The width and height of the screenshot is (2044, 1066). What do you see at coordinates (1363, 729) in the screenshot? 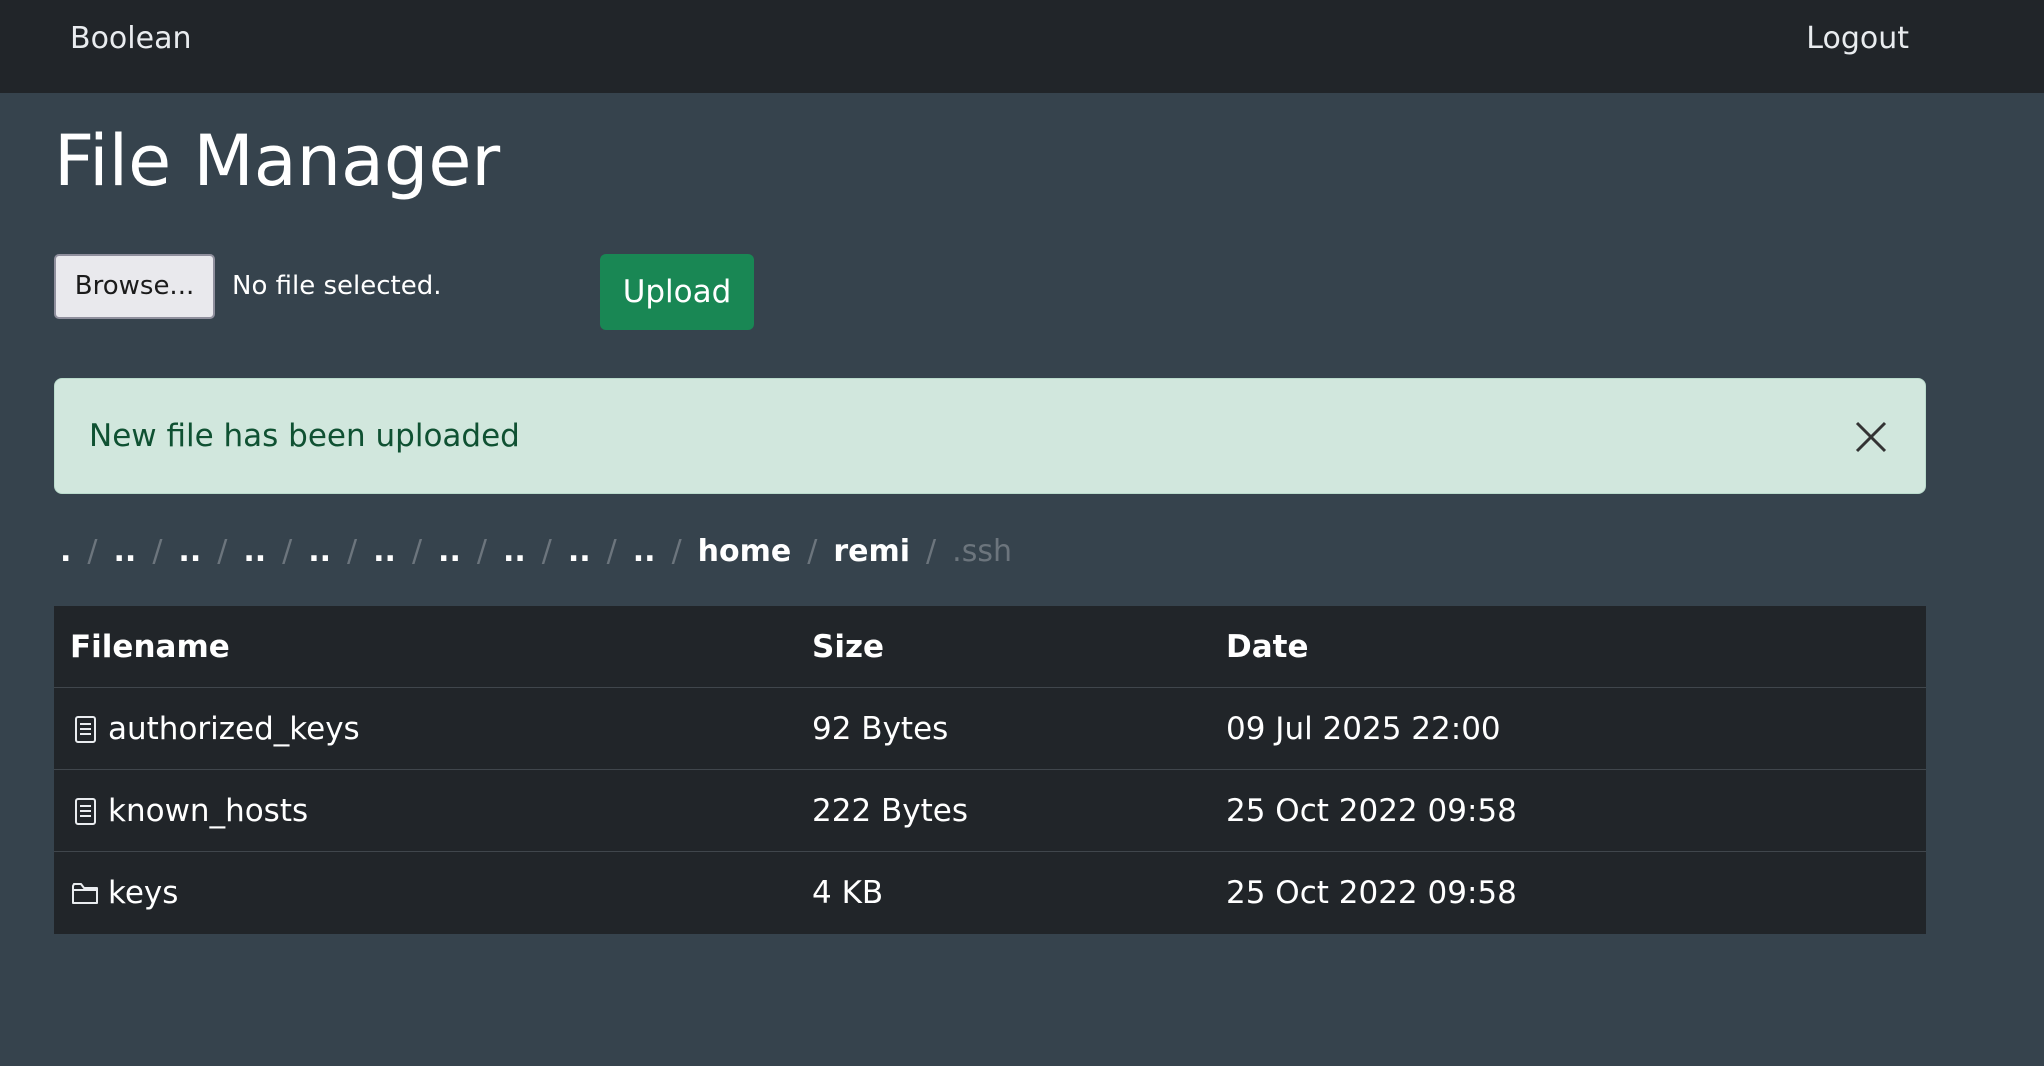
I see `file-date: 09 Jul 2025 22:00` at bounding box center [1363, 729].